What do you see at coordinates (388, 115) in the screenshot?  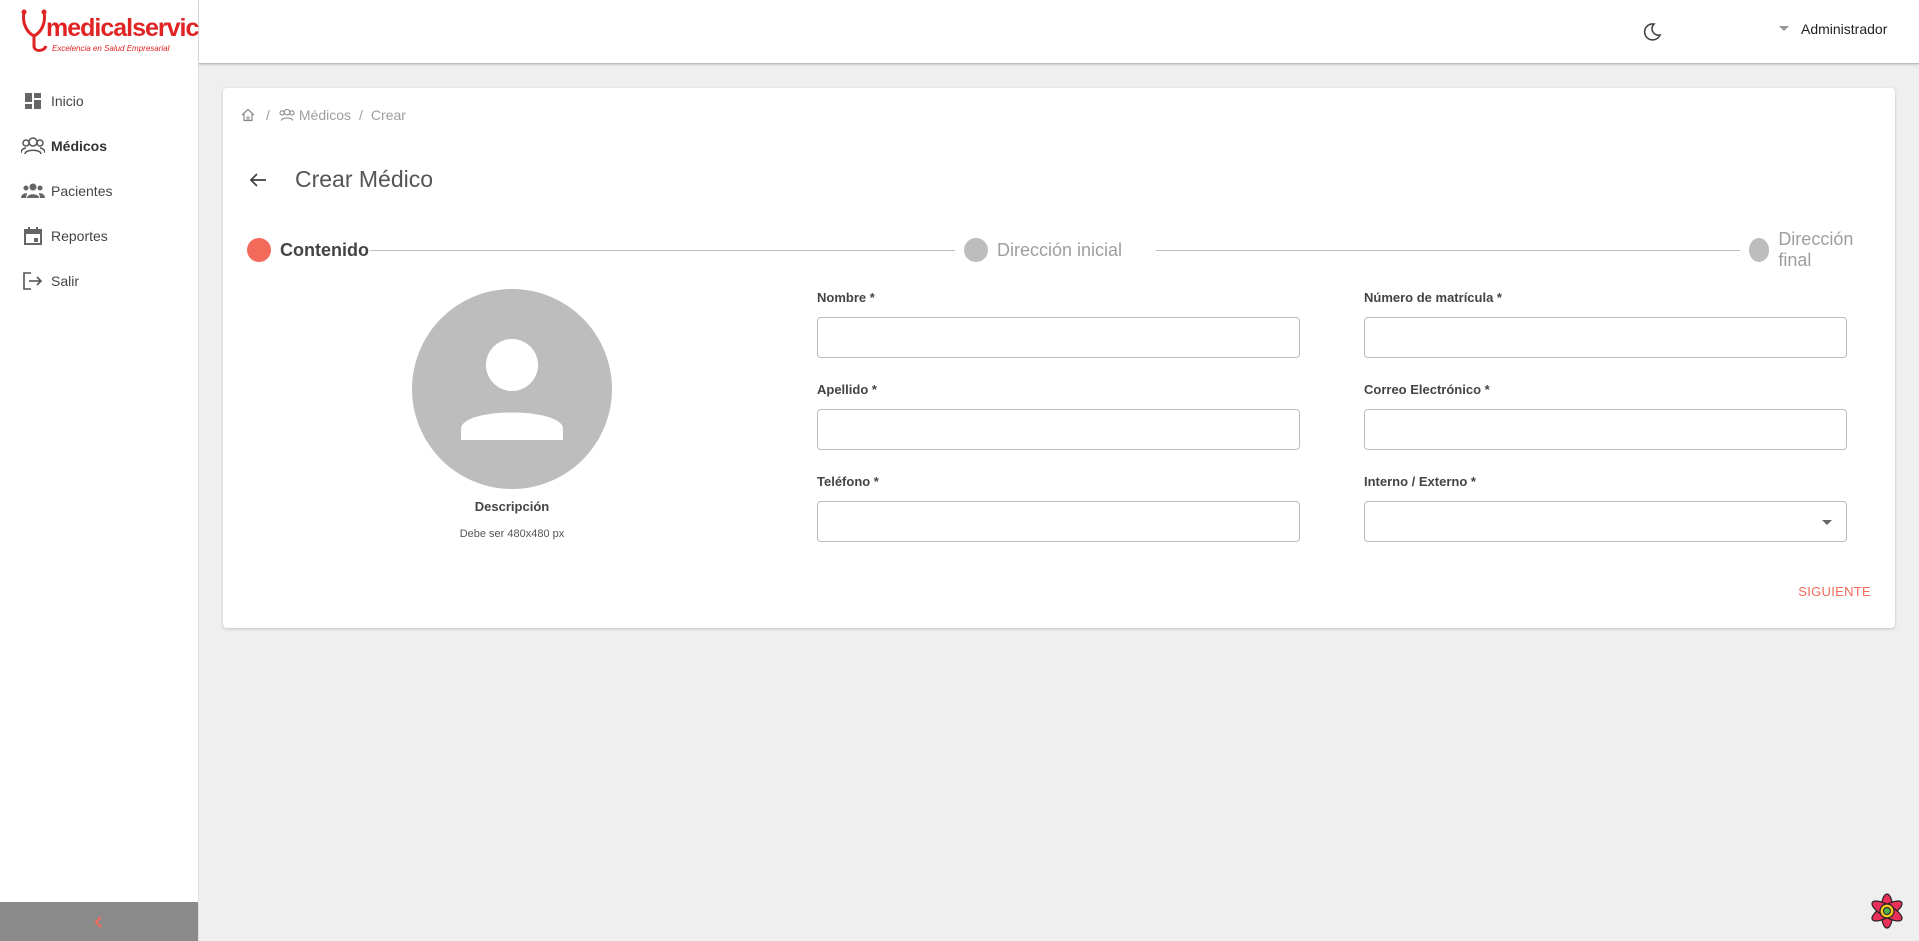 I see `breadcrumb-crear: Crear` at bounding box center [388, 115].